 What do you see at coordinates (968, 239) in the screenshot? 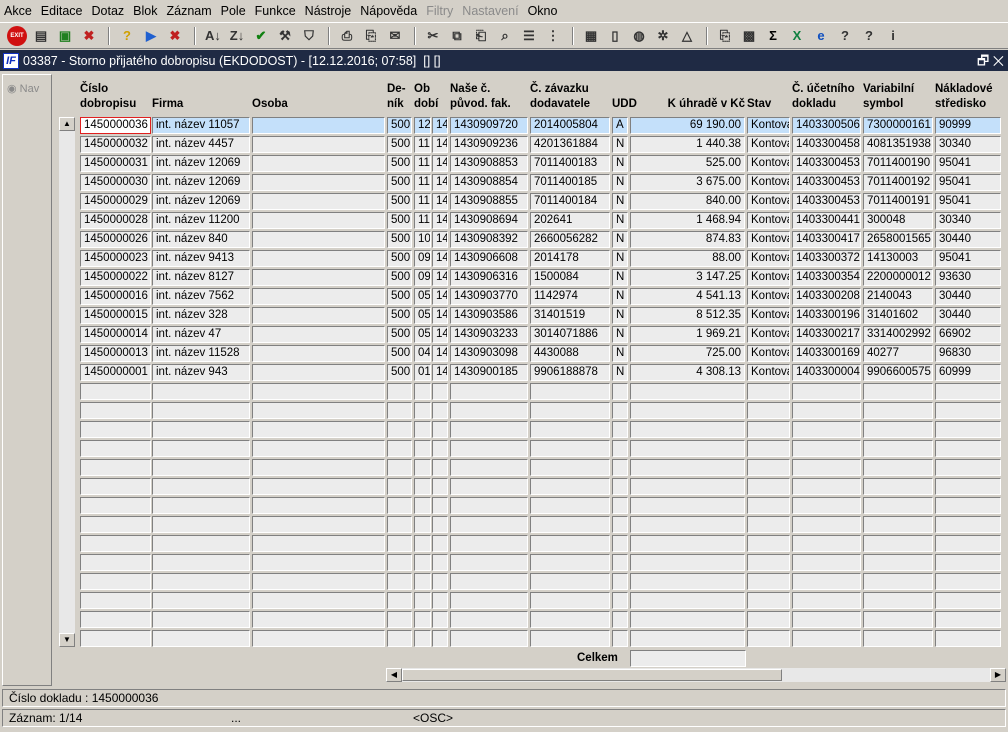
I see `cell-13: 30440` at bounding box center [968, 239].